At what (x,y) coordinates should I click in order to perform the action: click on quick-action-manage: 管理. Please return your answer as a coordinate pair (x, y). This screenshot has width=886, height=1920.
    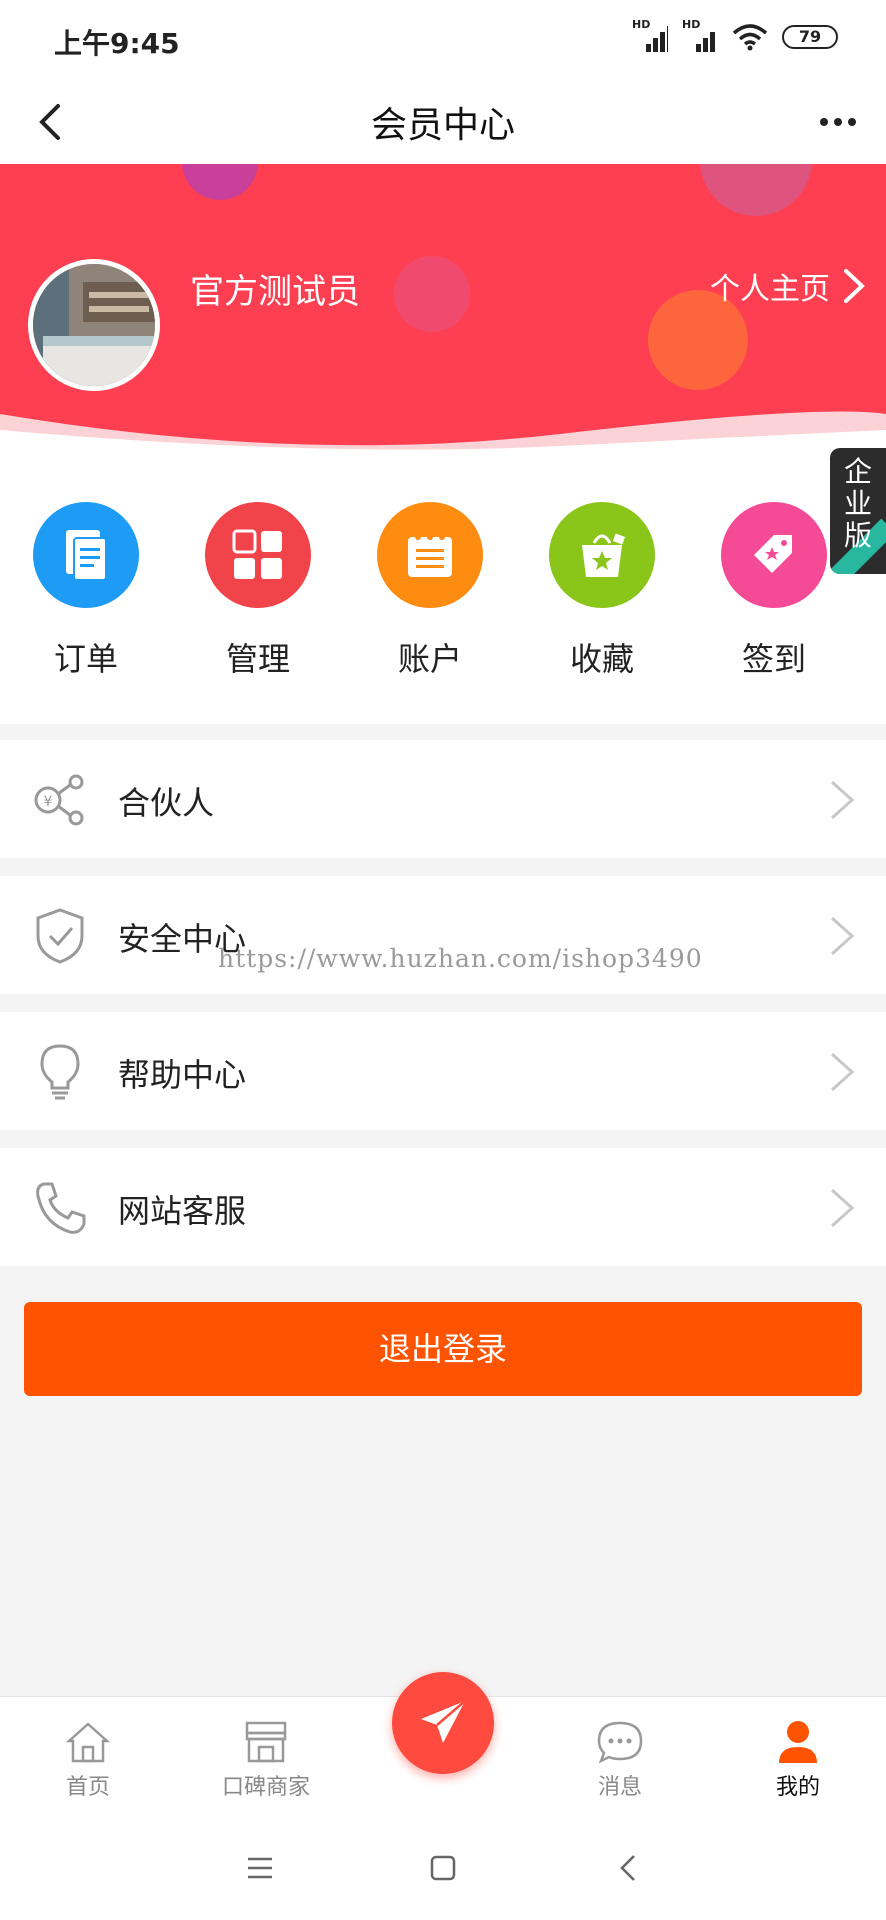
    Looking at the image, I should click on (258, 589).